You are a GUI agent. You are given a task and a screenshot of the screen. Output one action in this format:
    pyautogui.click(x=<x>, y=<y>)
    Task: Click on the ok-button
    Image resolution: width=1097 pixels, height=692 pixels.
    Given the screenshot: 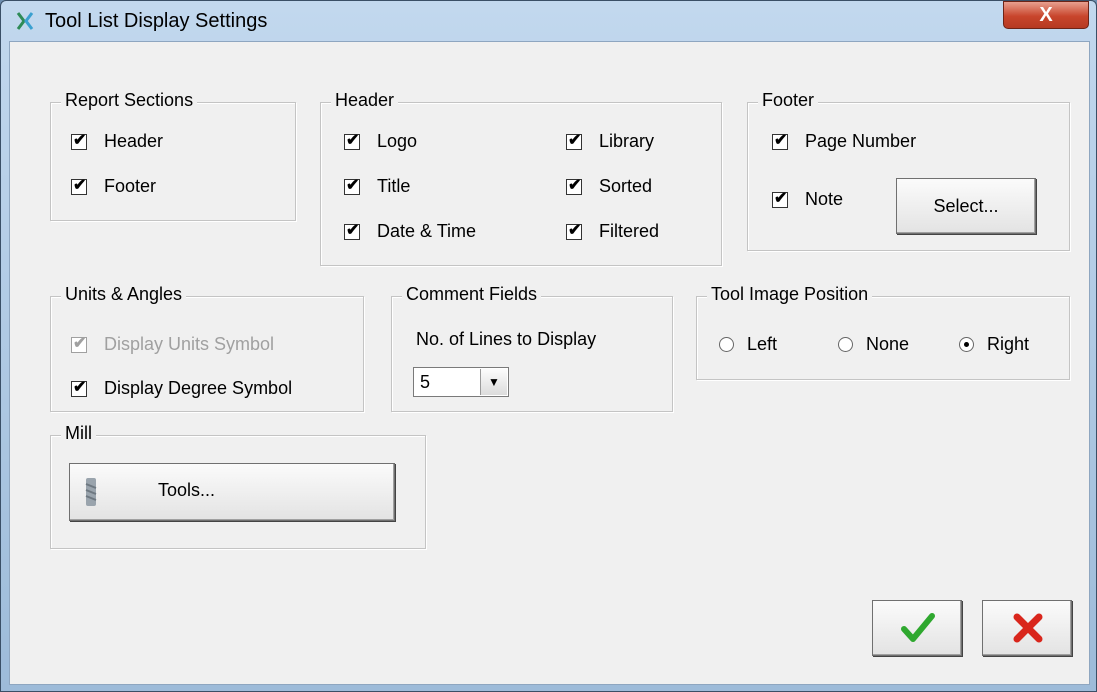 What is the action you would take?
    pyautogui.click(x=917, y=628)
    